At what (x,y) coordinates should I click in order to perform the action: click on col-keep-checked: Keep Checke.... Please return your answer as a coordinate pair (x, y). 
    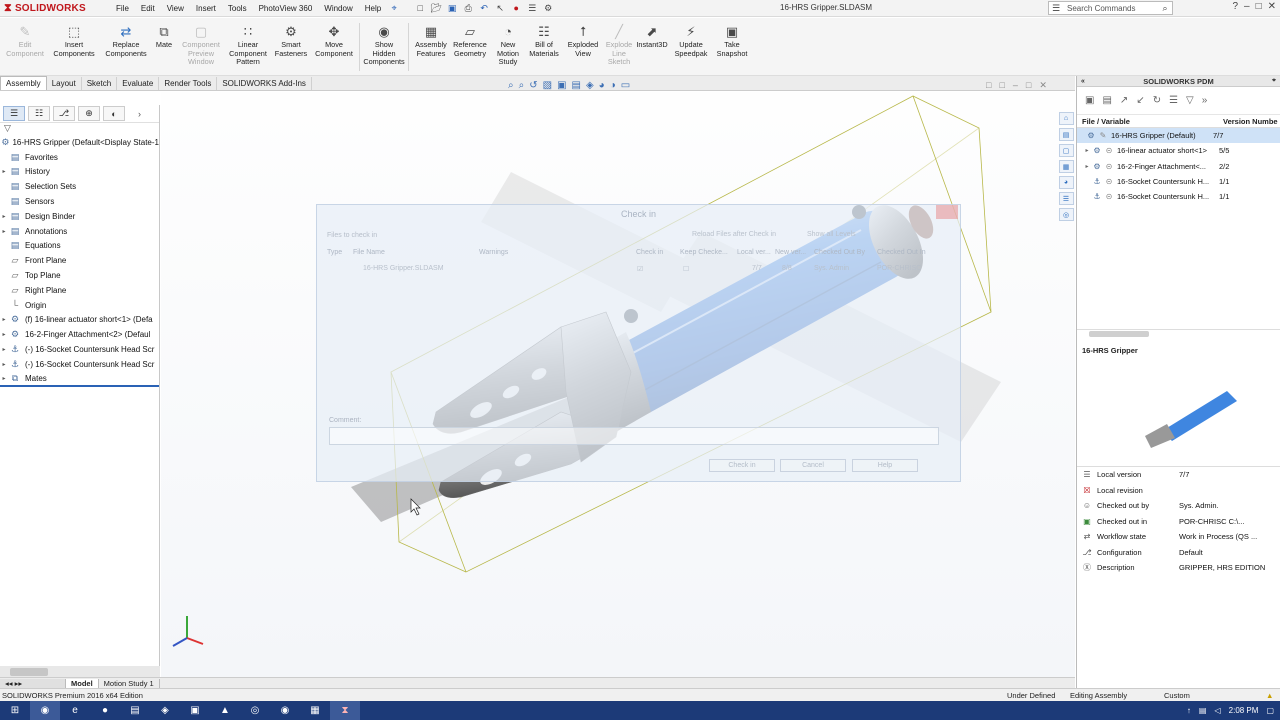
    Looking at the image, I should click on (704, 252).